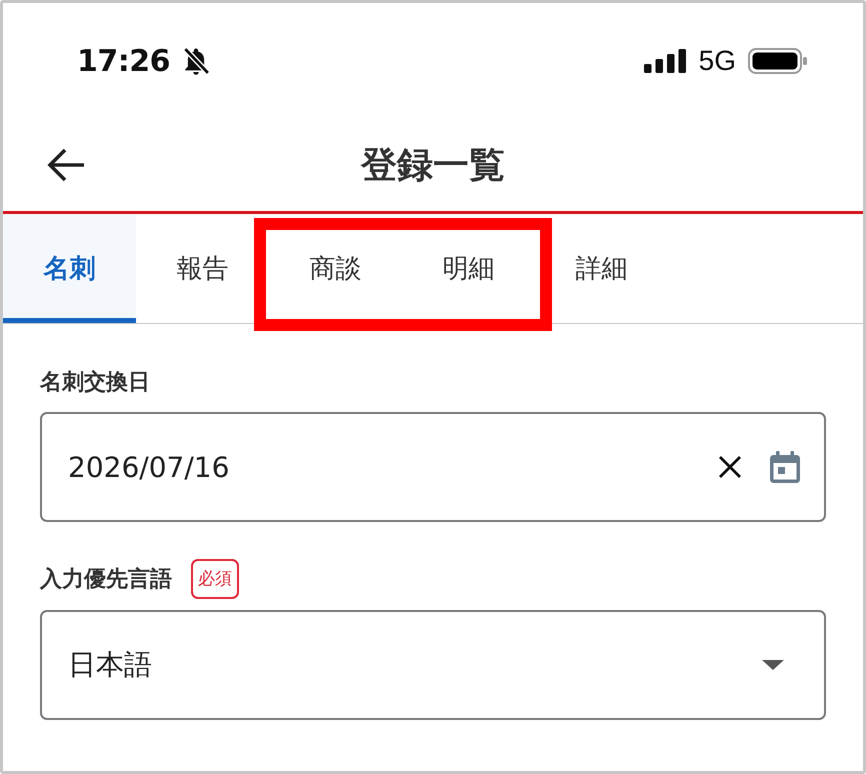  Describe the element at coordinates (785, 467) in the screenshot. I see `calendar-icon` at that location.